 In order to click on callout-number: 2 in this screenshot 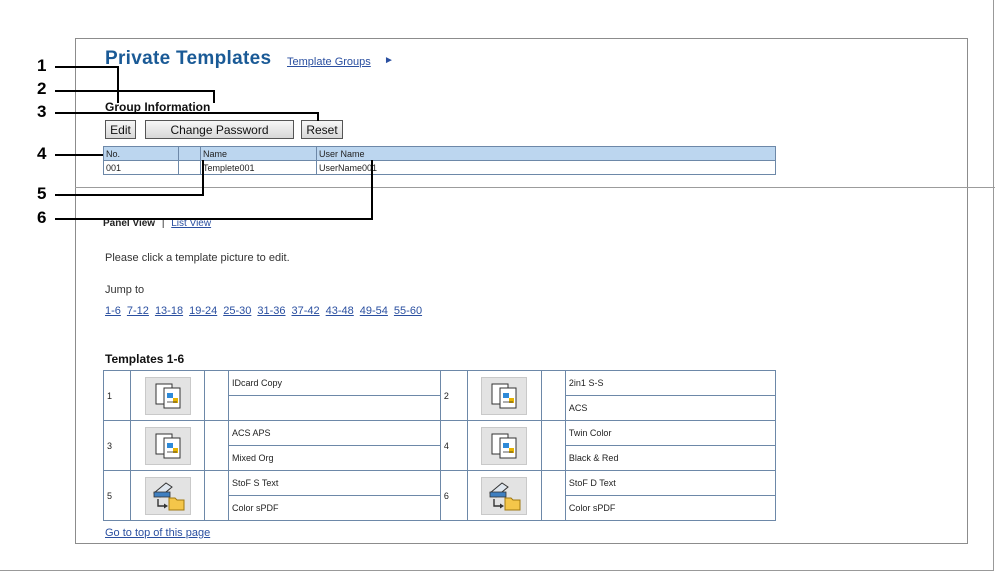, I will do `click(42, 88)`.